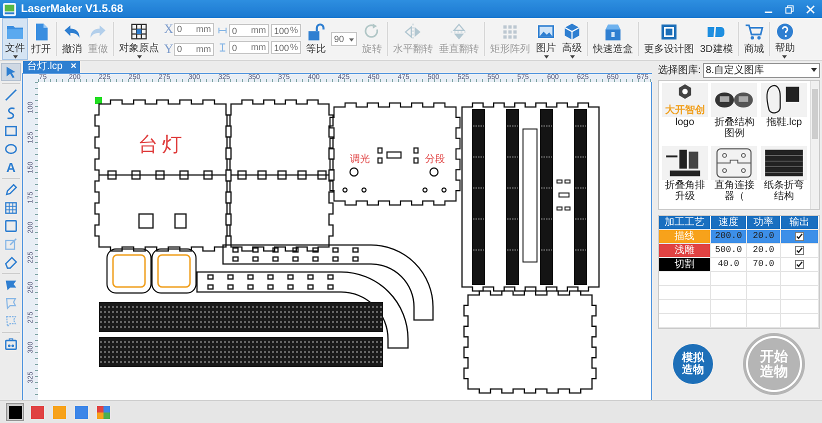  I want to click on item-caption: 直角连接器（, so click(734, 191).